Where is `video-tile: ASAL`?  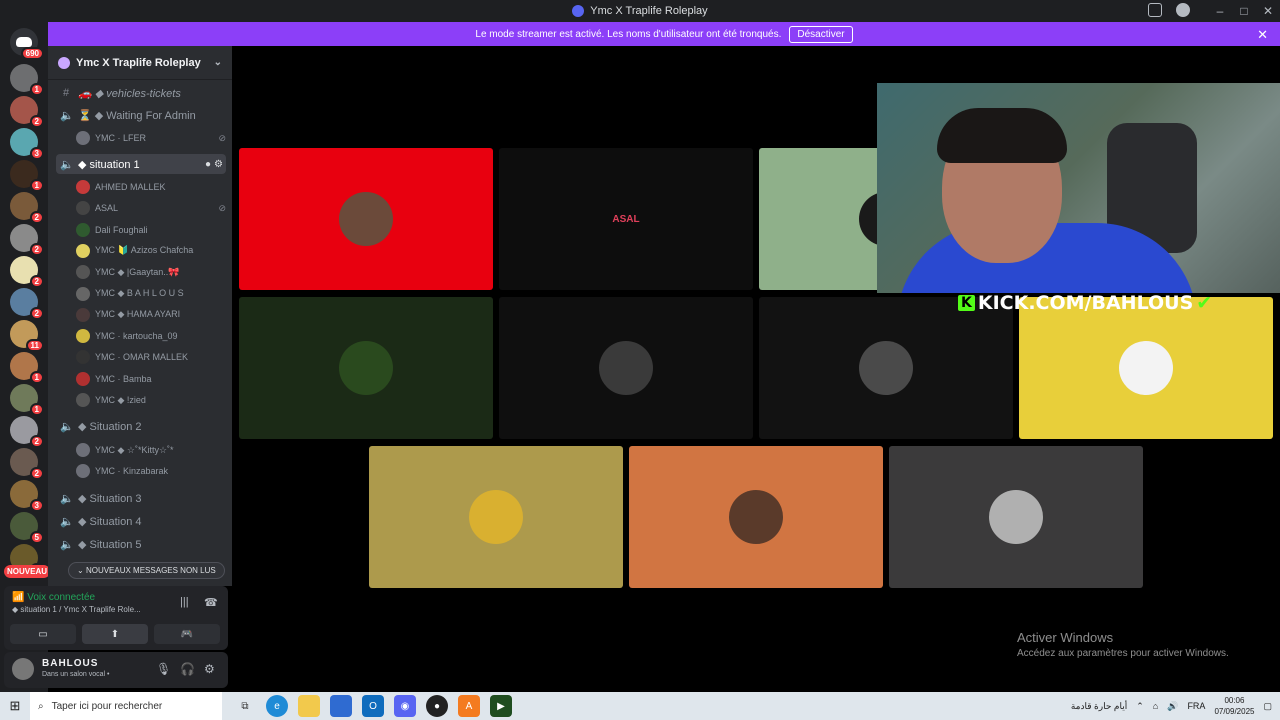
video-tile: ASAL is located at coordinates (626, 219).